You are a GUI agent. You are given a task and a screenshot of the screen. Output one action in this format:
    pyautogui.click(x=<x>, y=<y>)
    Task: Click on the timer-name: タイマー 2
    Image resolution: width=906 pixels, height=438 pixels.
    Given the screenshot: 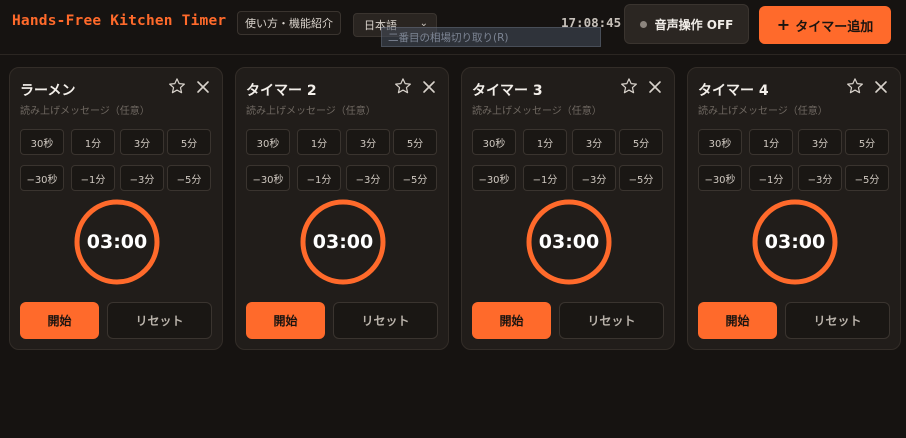 What is the action you would take?
    pyautogui.click(x=281, y=91)
    